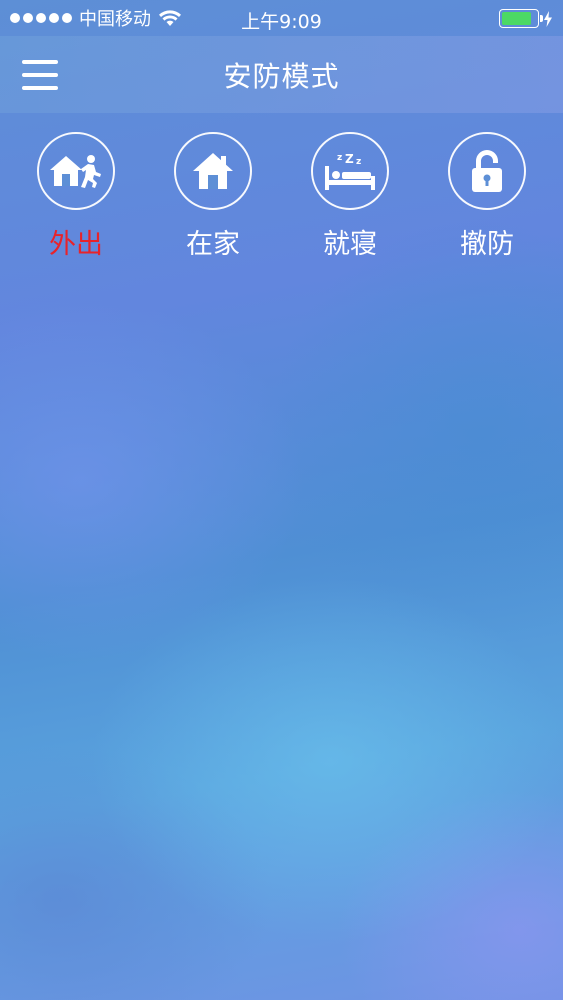 The height and width of the screenshot is (1000, 563). I want to click on home-icon, so click(213, 171).